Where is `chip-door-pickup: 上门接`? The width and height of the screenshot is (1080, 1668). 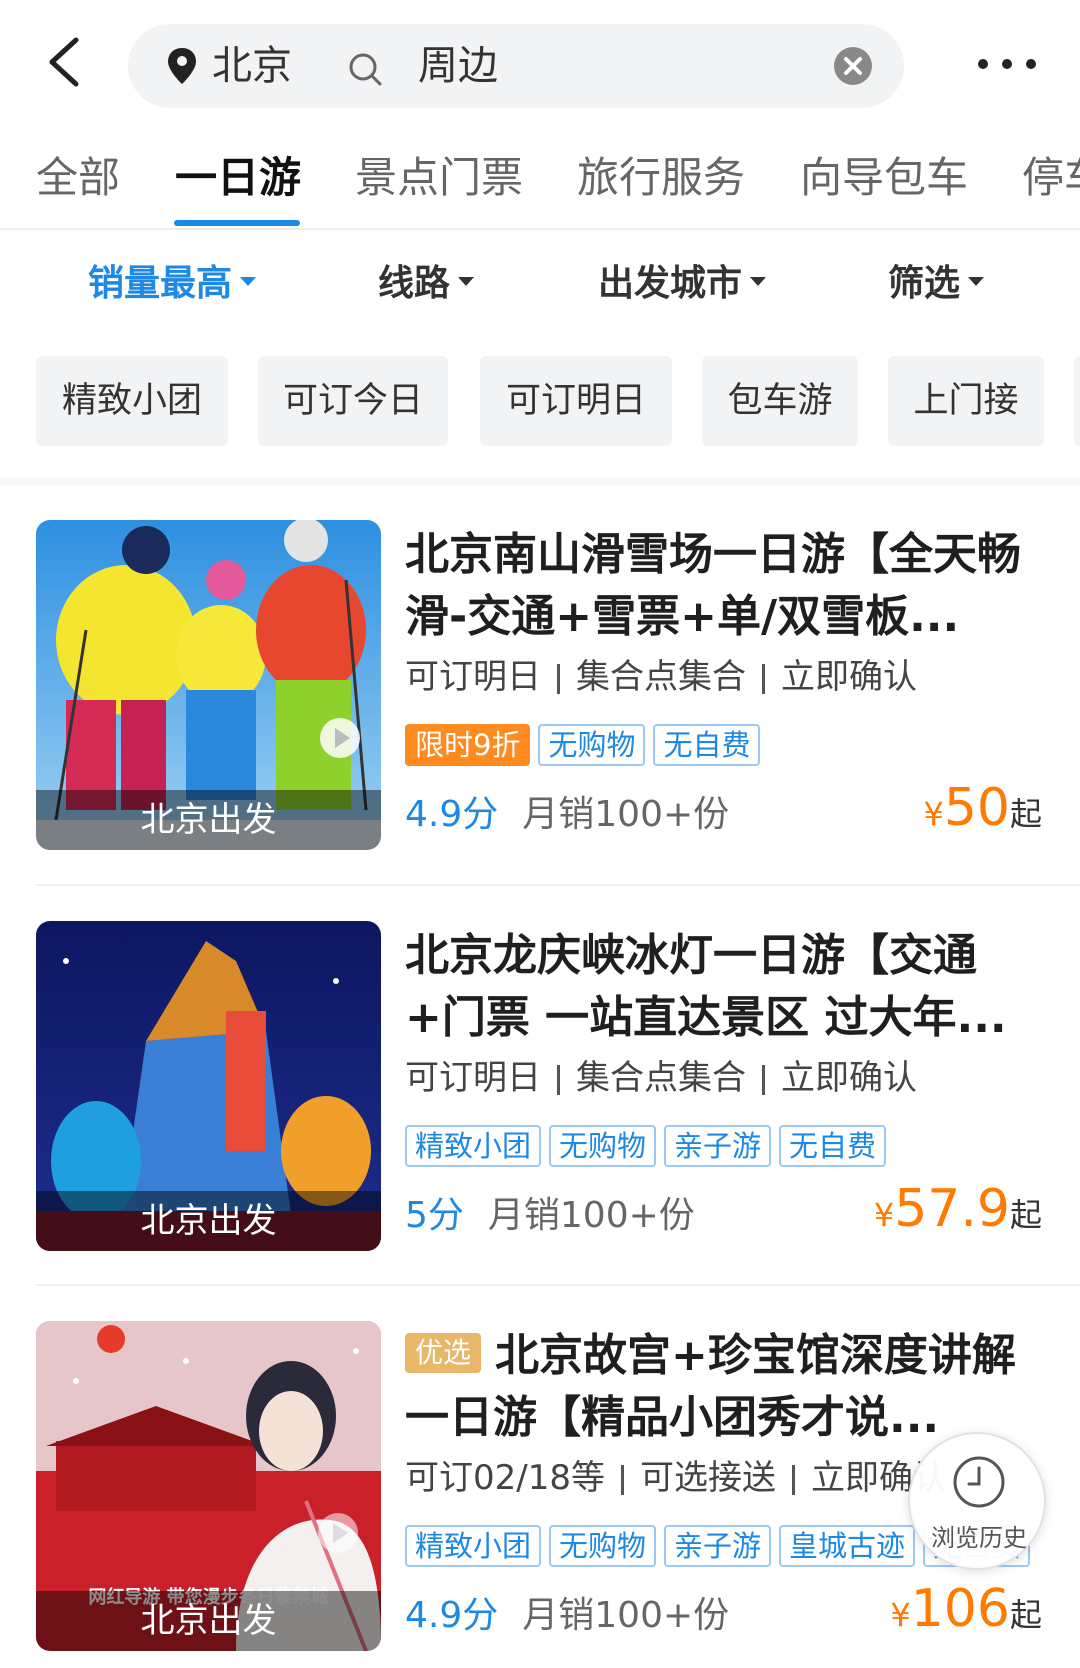
chip-door-pickup: 上门接 is located at coordinates (966, 401).